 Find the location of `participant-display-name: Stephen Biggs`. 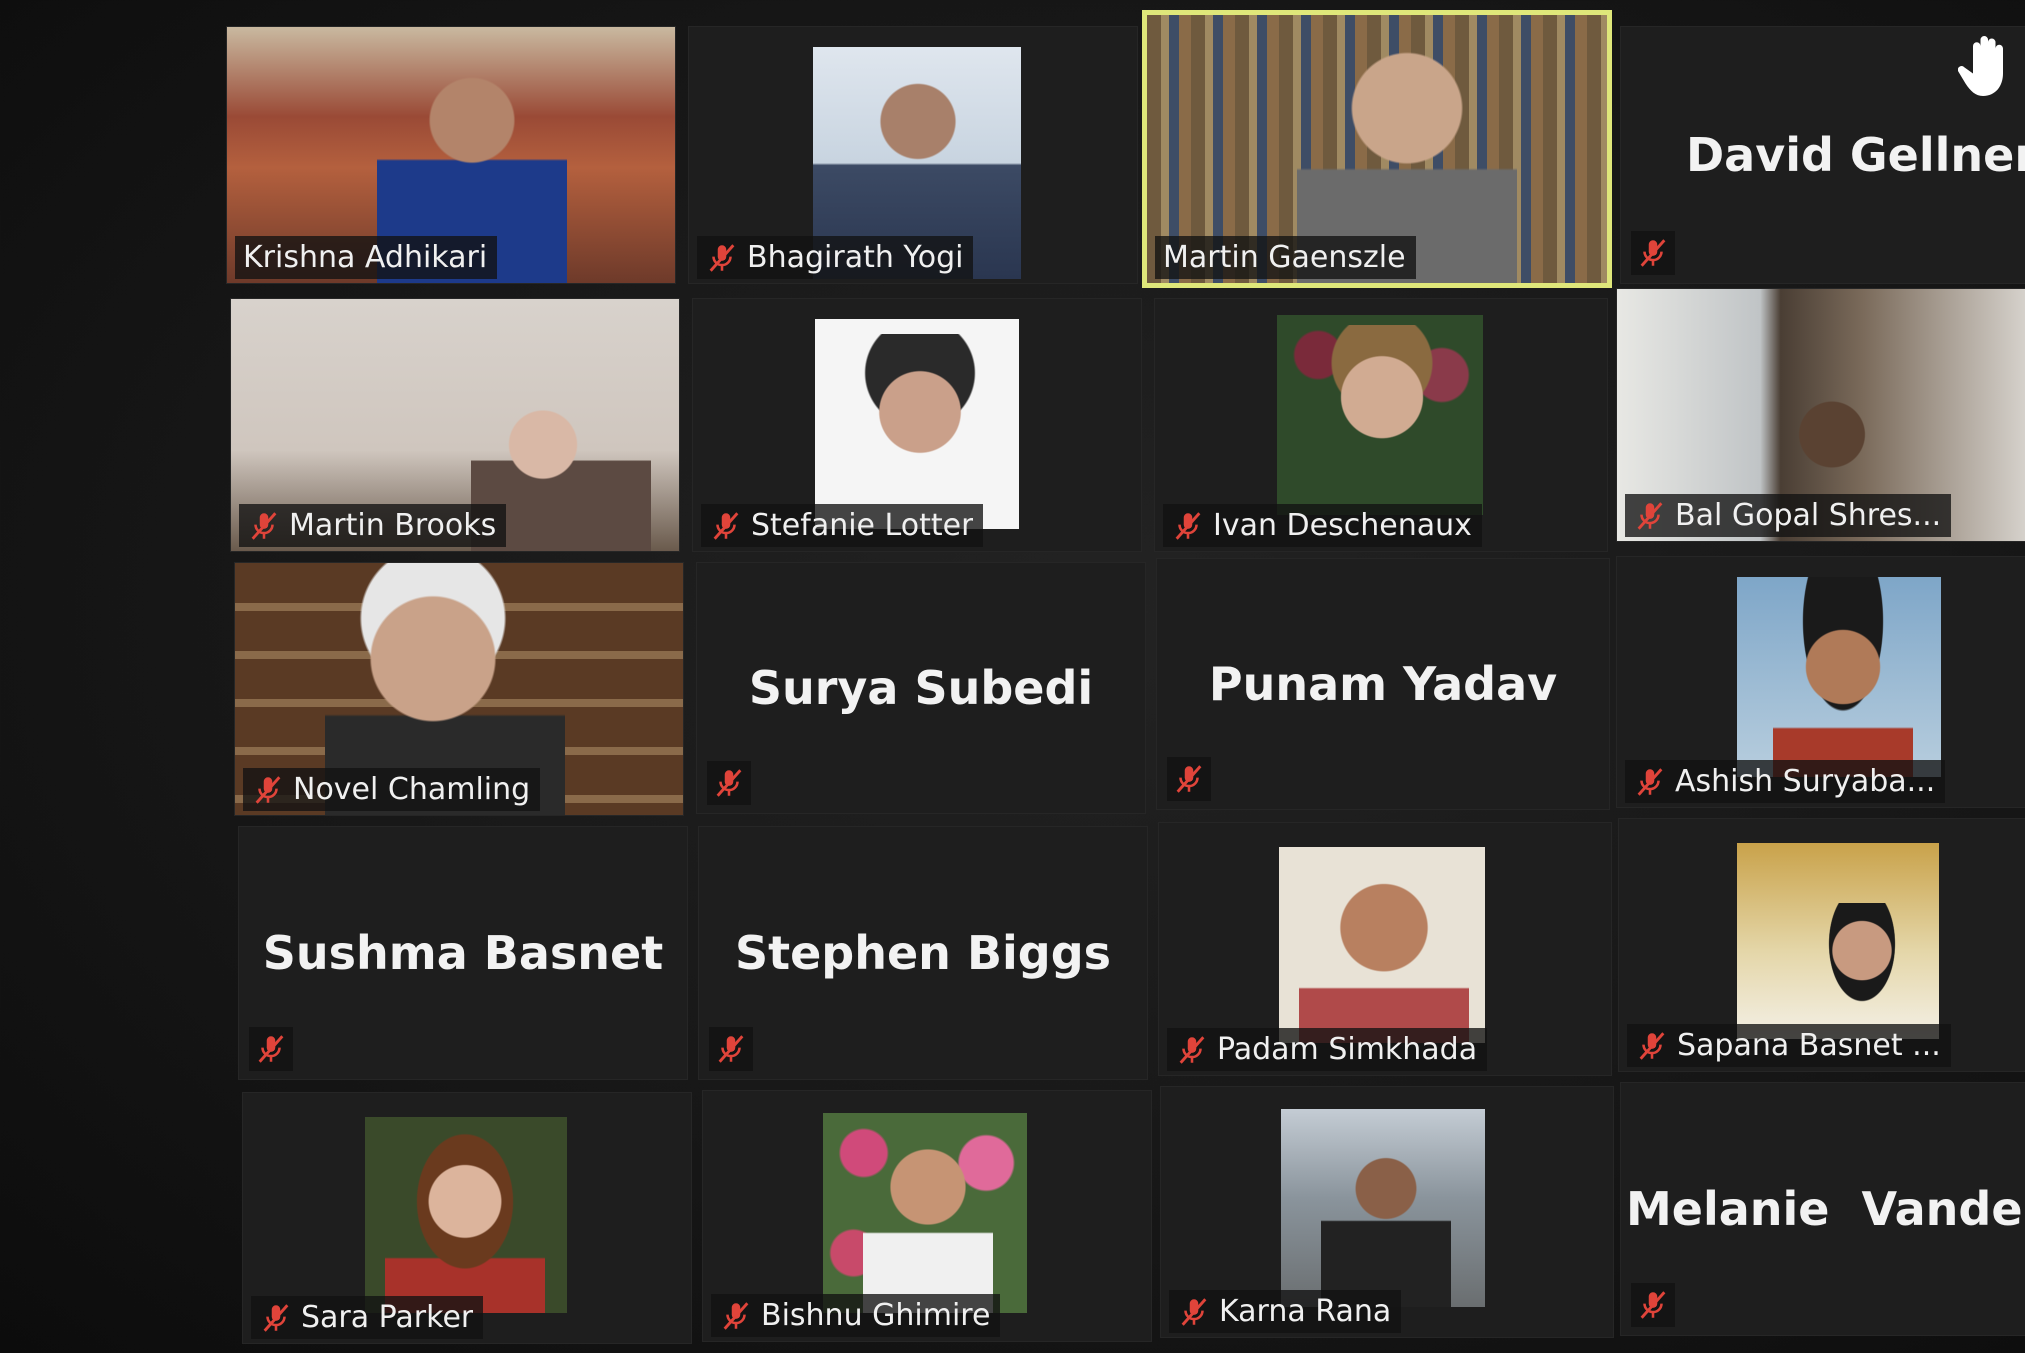

participant-display-name: Stephen Biggs is located at coordinates (923, 953).